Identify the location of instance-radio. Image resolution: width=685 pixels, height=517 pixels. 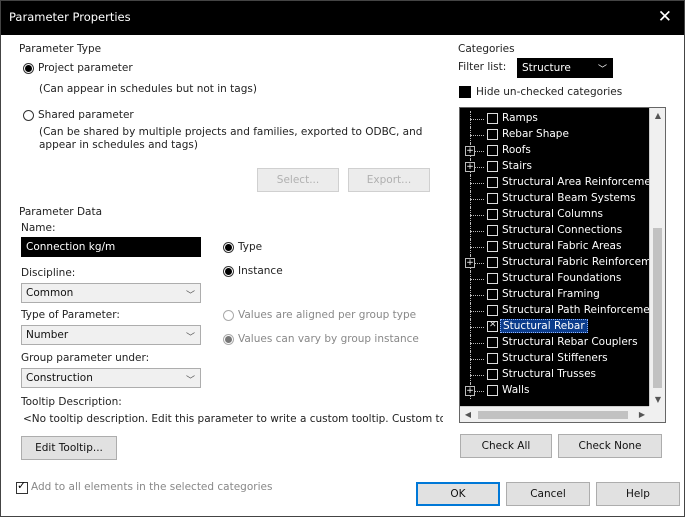
(228, 271).